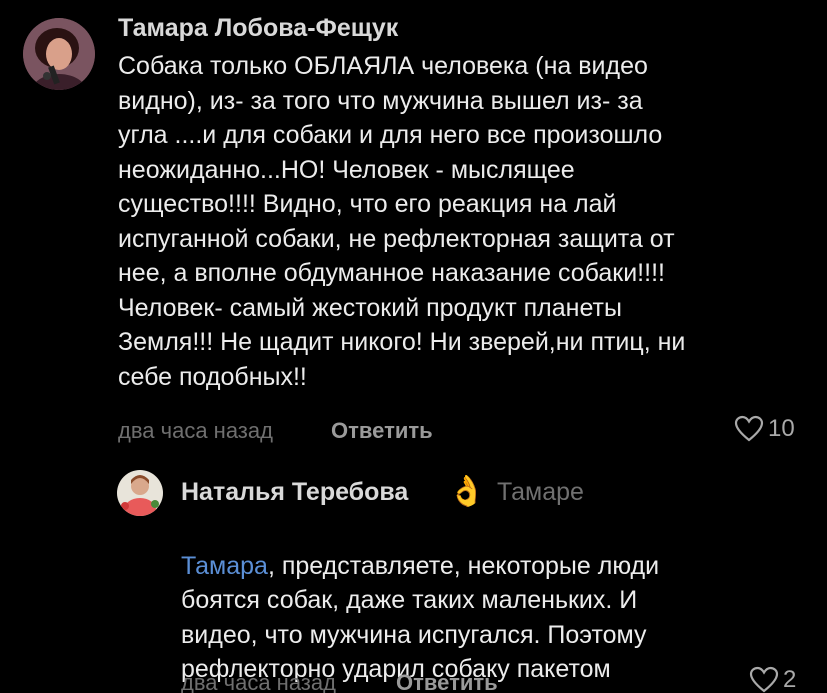 The width and height of the screenshot is (827, 693). I want to click on reply-to-user: Тамаре, so click(540, 492).